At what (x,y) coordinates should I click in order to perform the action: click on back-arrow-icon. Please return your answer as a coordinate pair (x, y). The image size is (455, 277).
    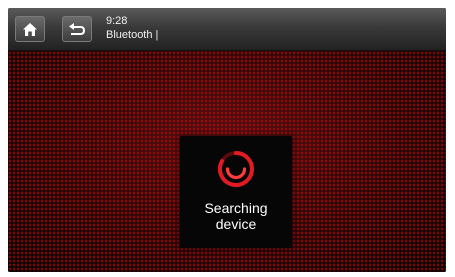
    Looking at the image, I should click on (77, 29).